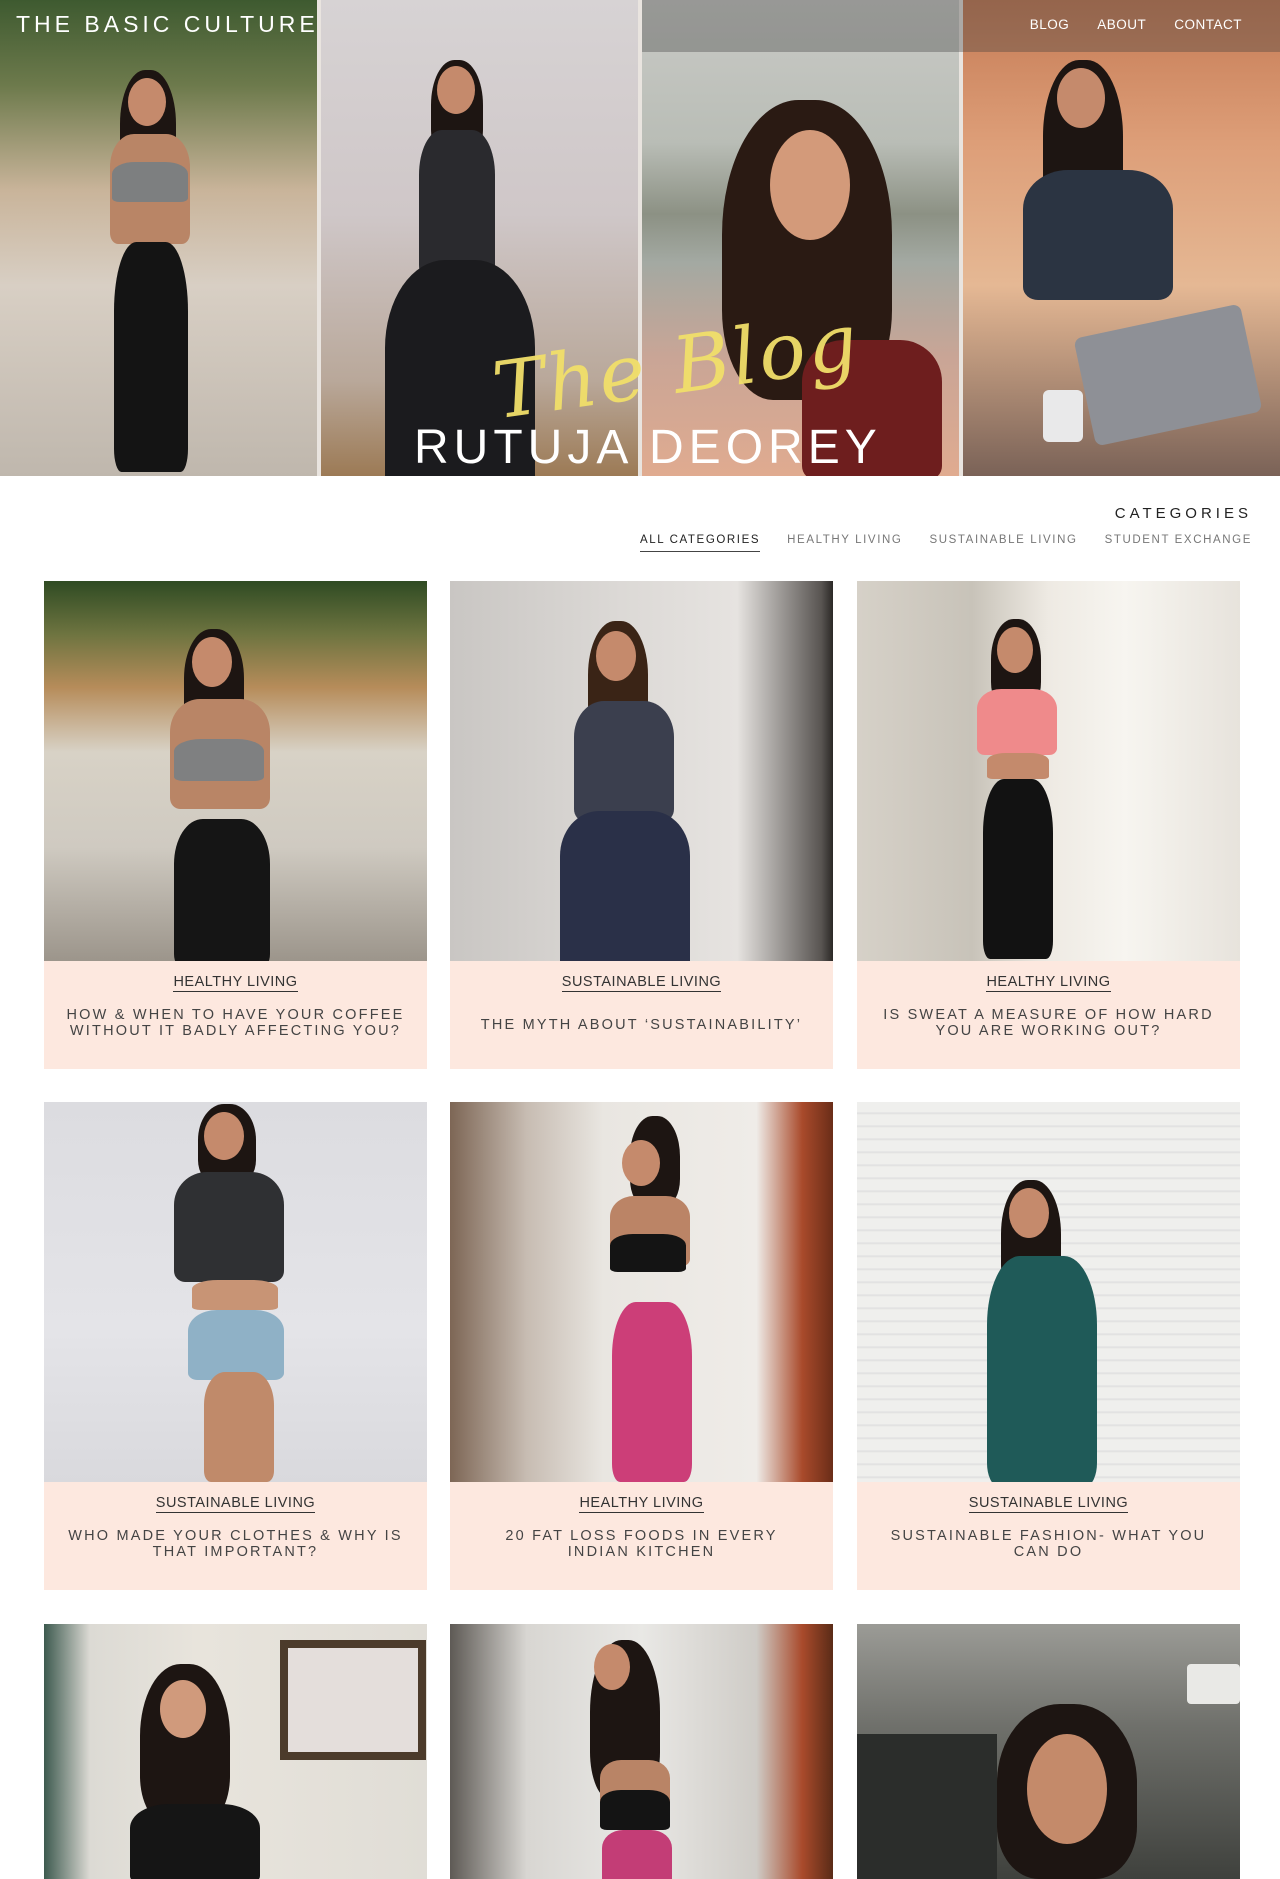 The width and height of the screenshot is (1280, 1879). I want to click on category-tab-sustainable-living: SUSTAINABLE LIVING, so click(1003, 543).